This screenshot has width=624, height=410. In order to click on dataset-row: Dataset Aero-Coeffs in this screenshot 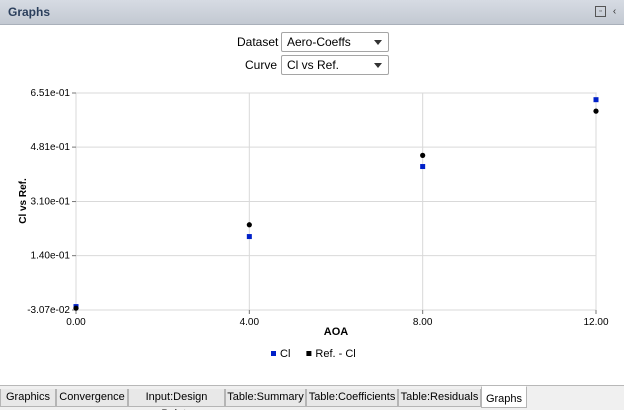, I will do `click(313, 42)`.